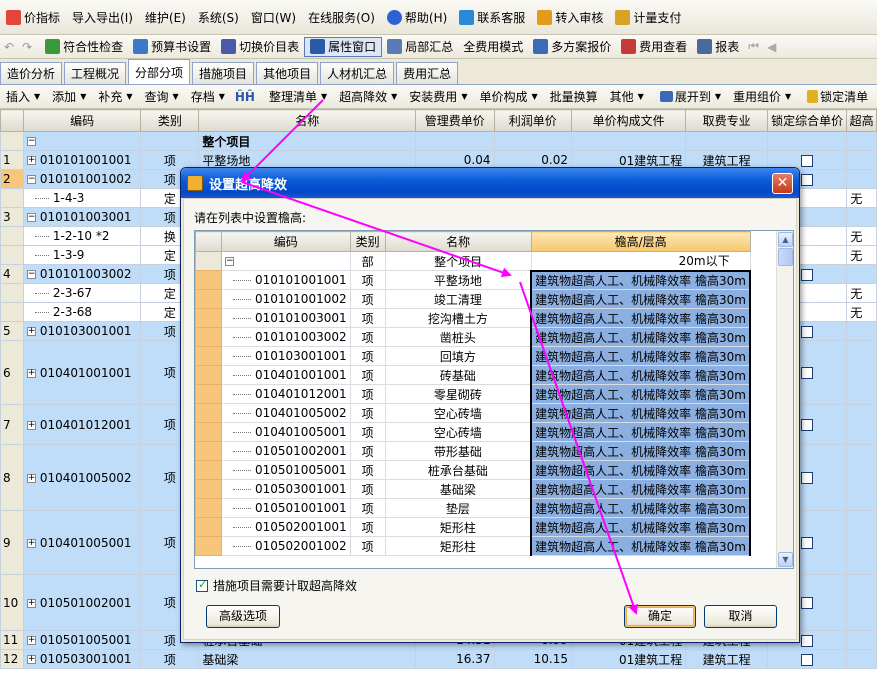  Describe the element at coordinates (458, 489) in the screenshot. I see `dialog-name-cell: 基础梁` at that location.